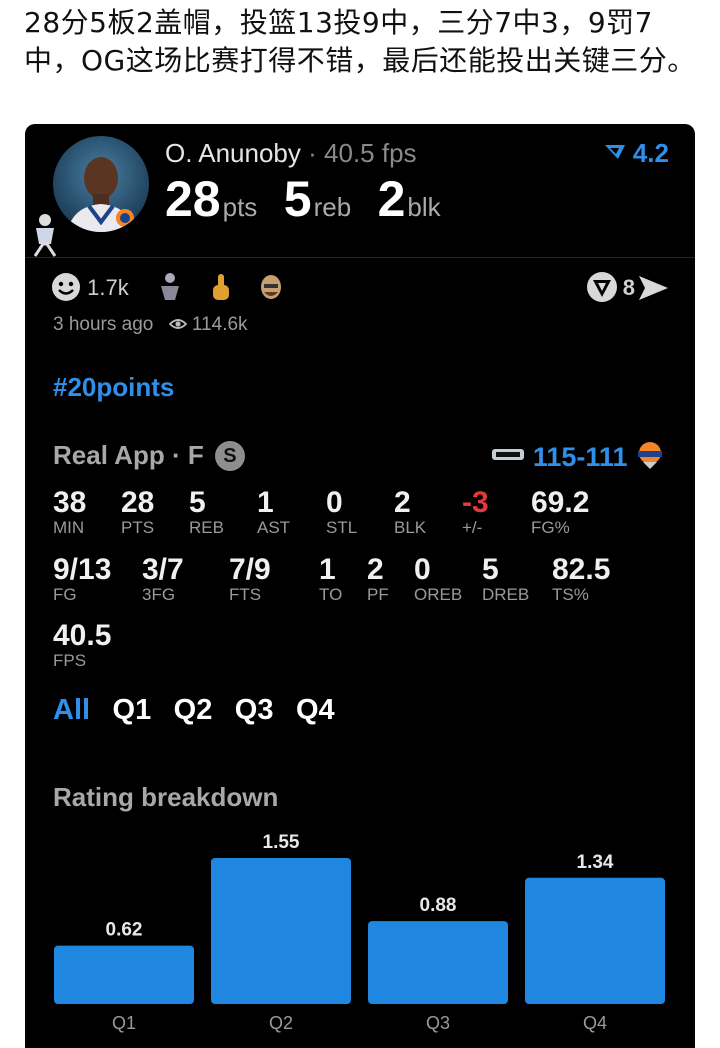  Describe the element at coordinates (602, 287) in the screenshot. I see `comment-icon` at that location.